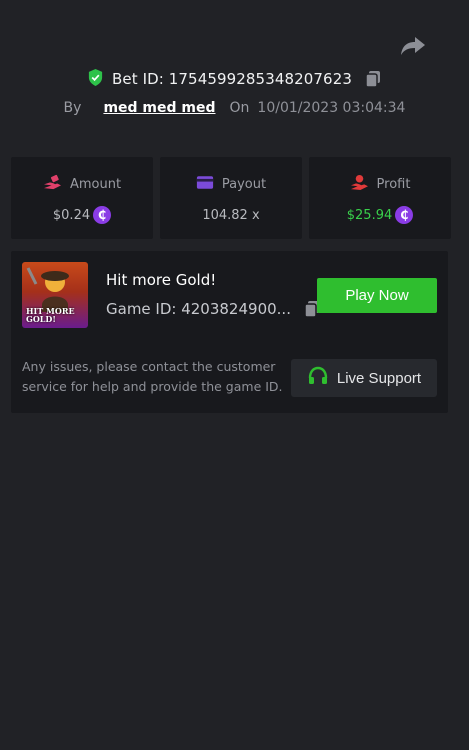 This screenshot has width=469, height=750. Describe the element at coordinates (72, 108) in the screenshot. I see `by-label: By` at that location.